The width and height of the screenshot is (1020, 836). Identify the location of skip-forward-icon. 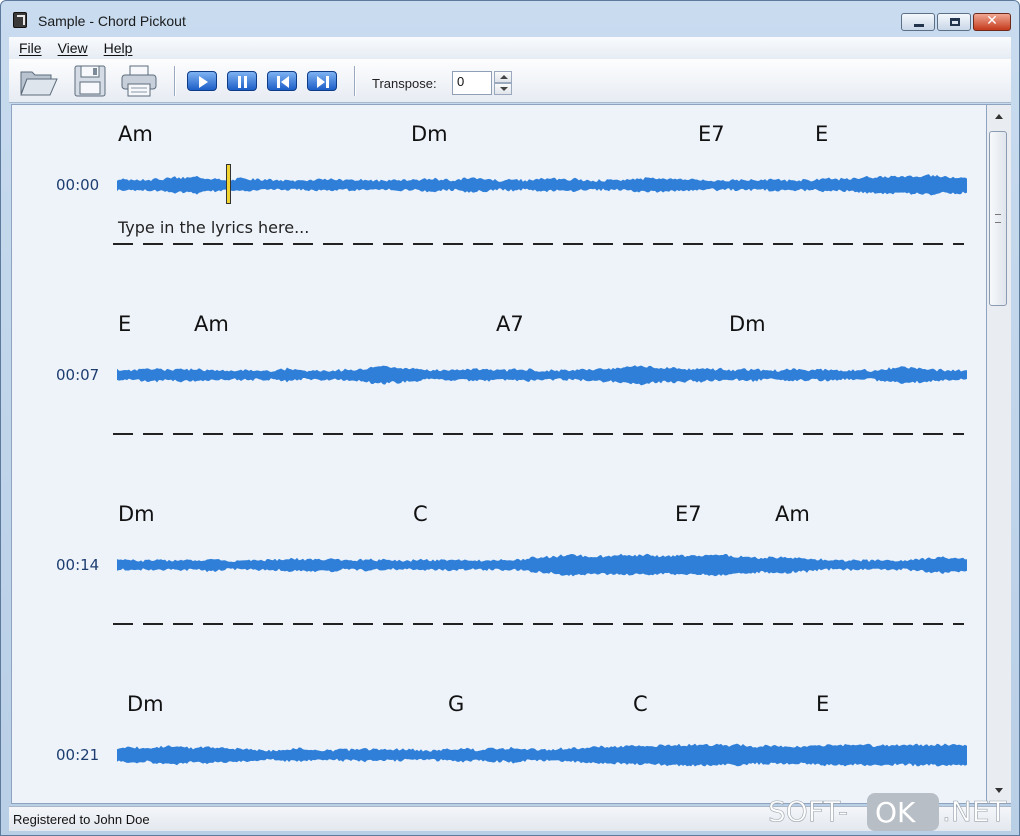
(323, 82).